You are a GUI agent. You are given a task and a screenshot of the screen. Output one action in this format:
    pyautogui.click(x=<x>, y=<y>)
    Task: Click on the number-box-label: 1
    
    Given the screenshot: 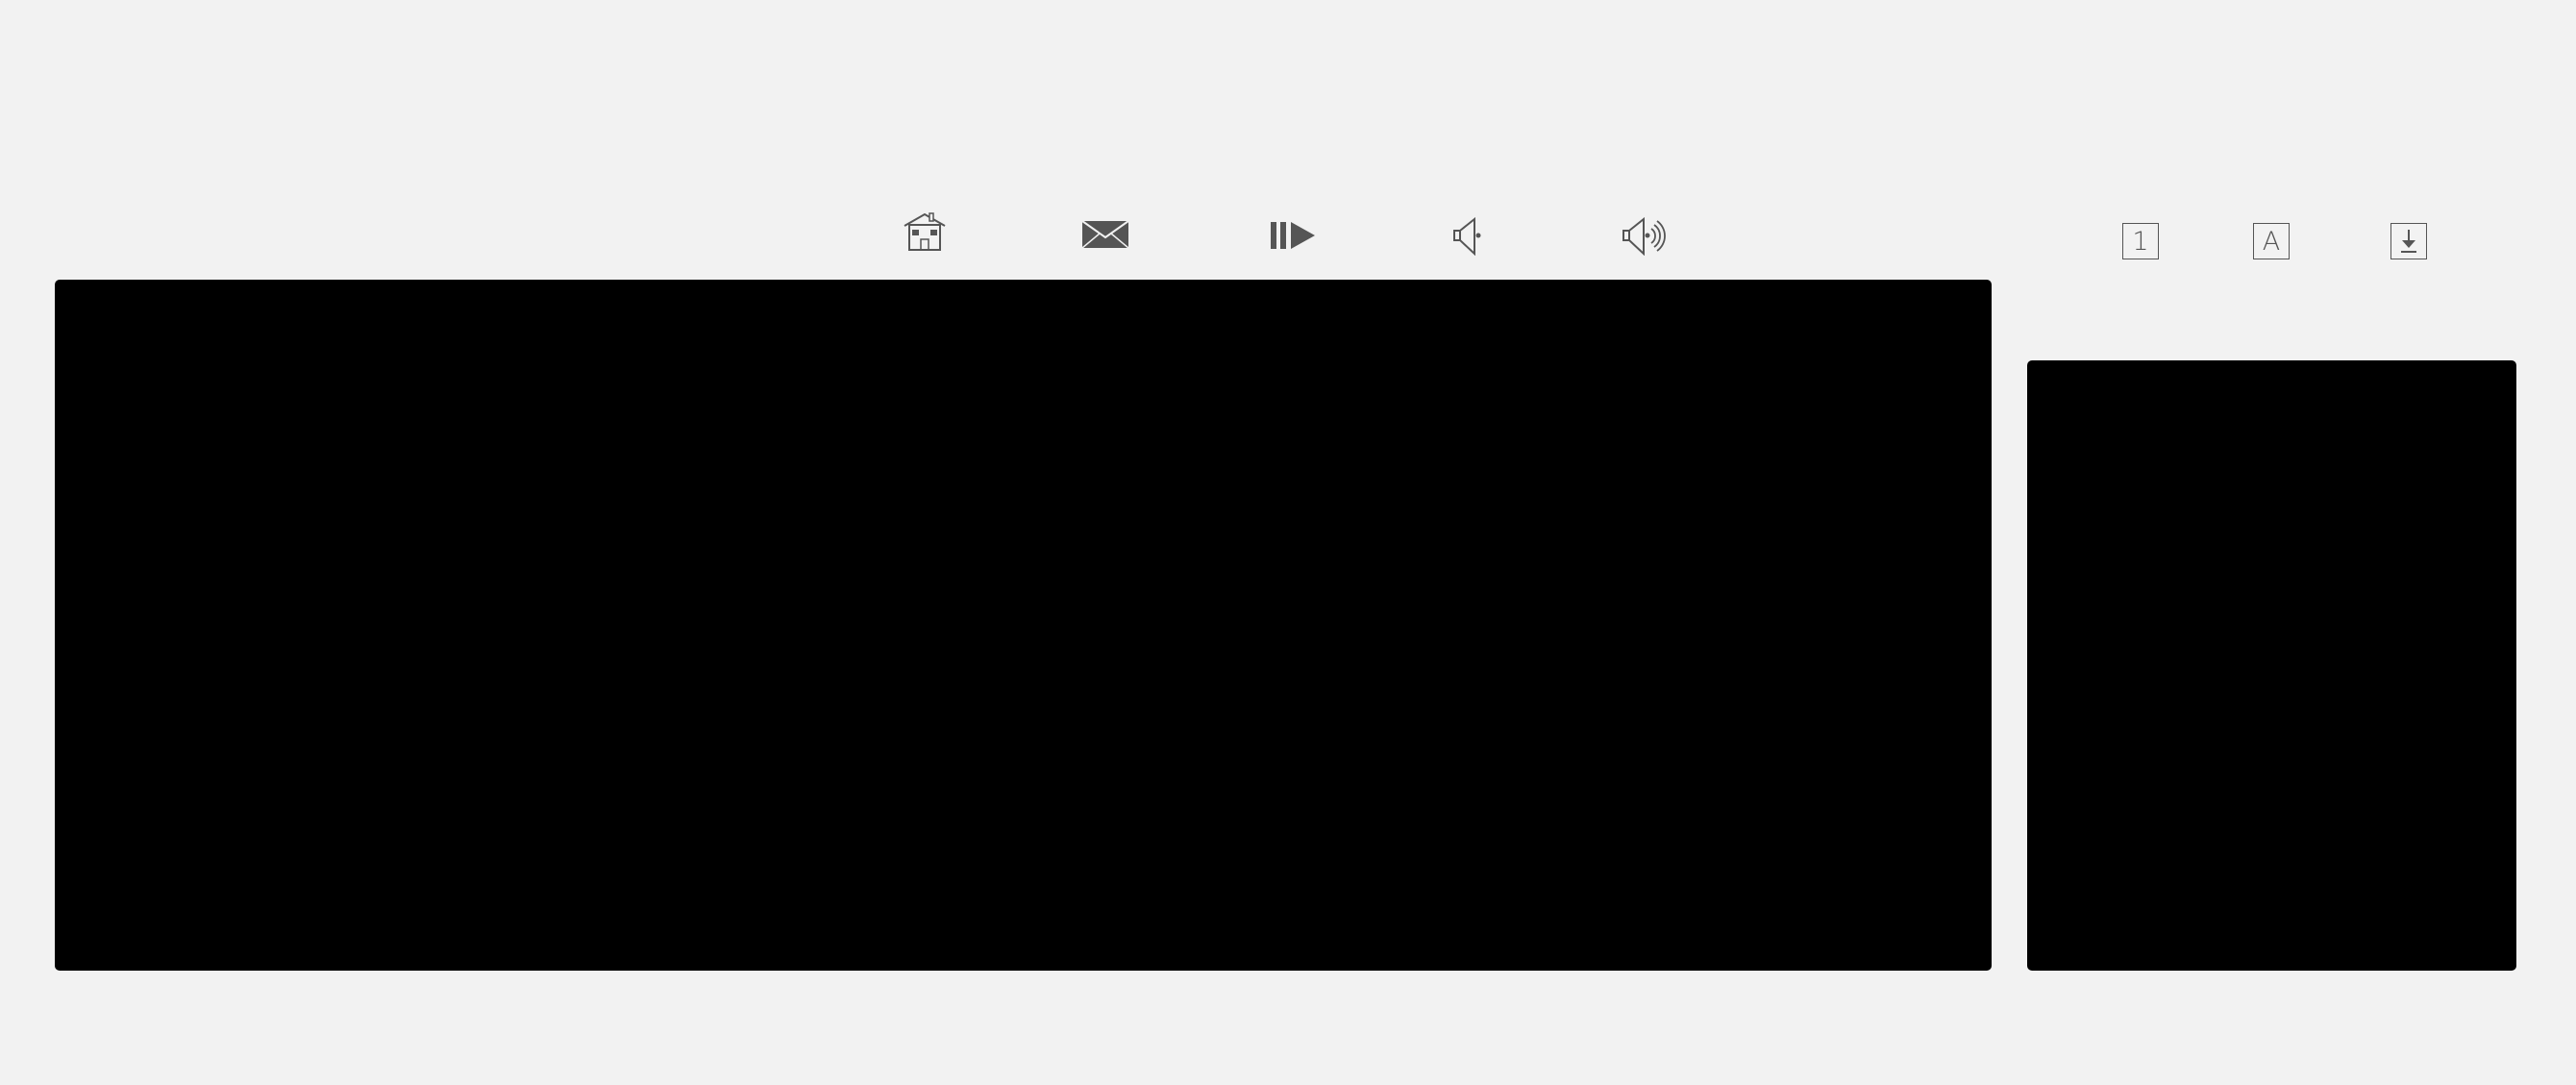 What is the action you would take?
    pyautogui.click(x=2140, y=241)
    